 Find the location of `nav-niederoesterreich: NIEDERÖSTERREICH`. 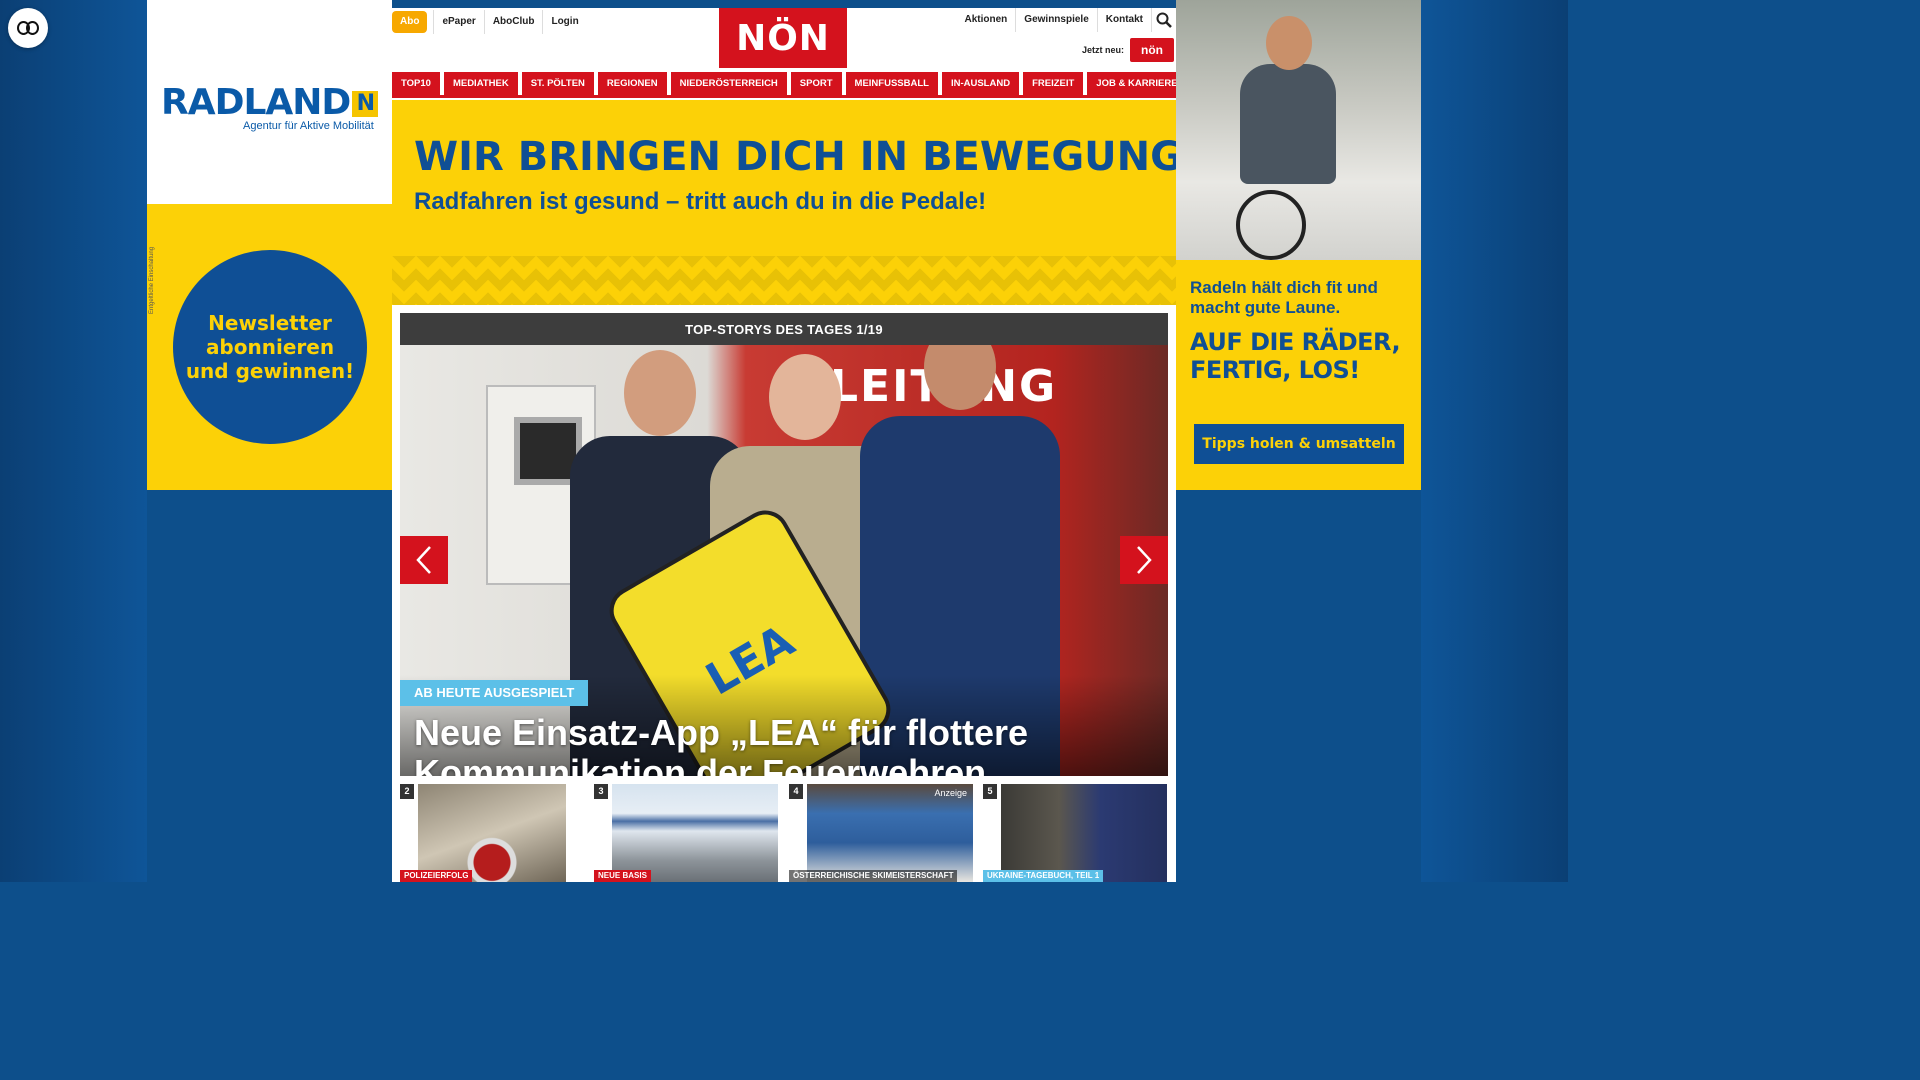

nav-niederoesterreich: NIEDERÖSTERREICH is located at coordinates (728, 83).